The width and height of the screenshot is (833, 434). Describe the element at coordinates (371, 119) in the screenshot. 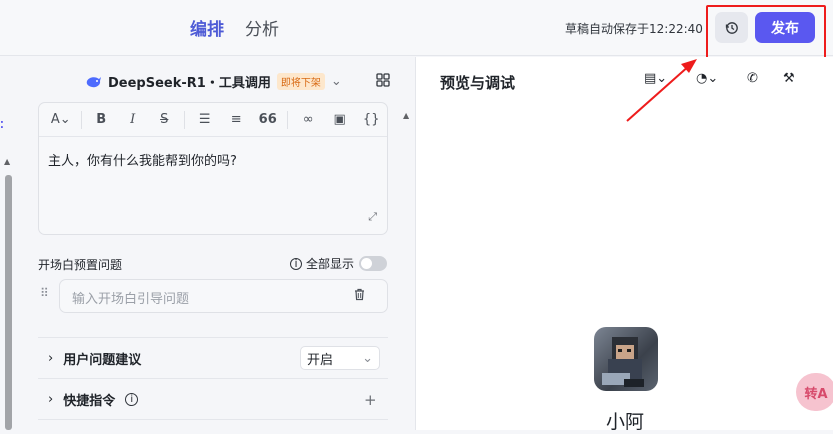

I see `variable-icon: {}` at that location.